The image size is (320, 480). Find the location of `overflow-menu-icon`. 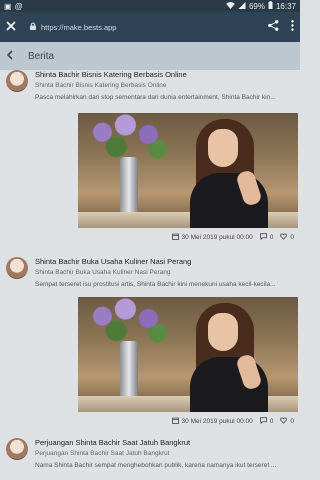

overflow-menu-icon is located at coordinates (292, 27).